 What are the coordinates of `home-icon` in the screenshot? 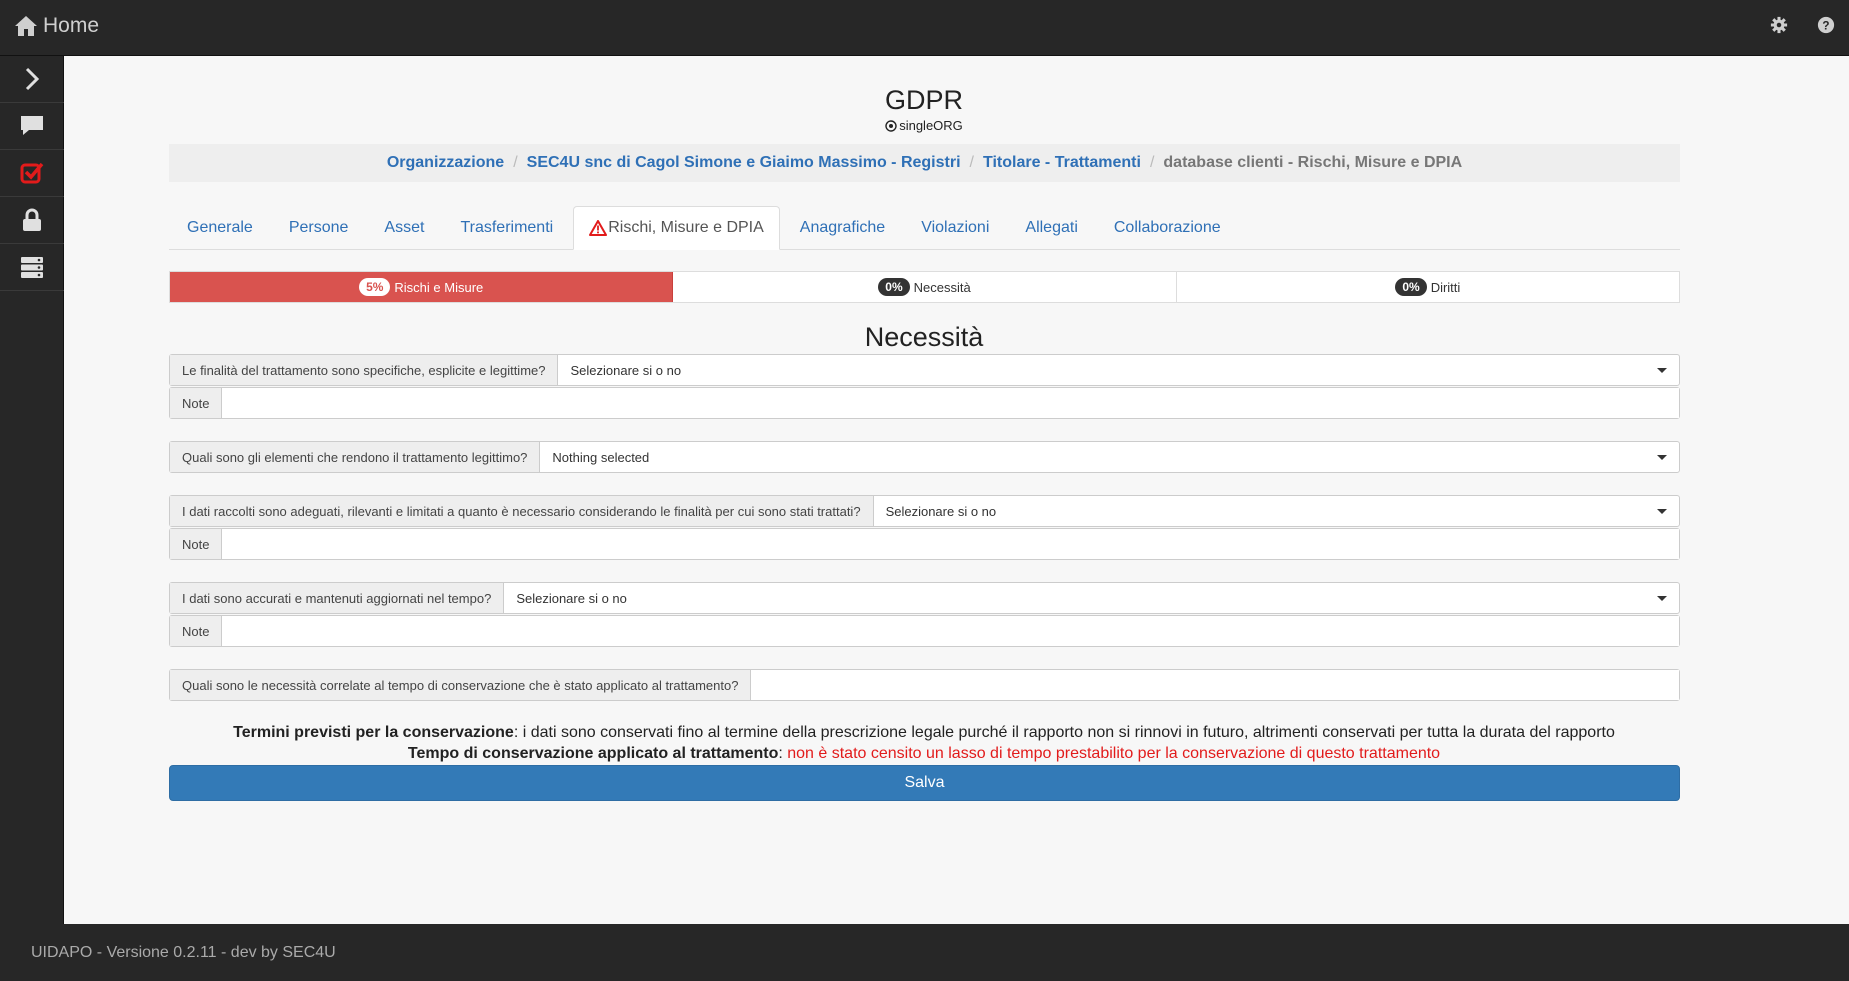 It's located at (26, 26).